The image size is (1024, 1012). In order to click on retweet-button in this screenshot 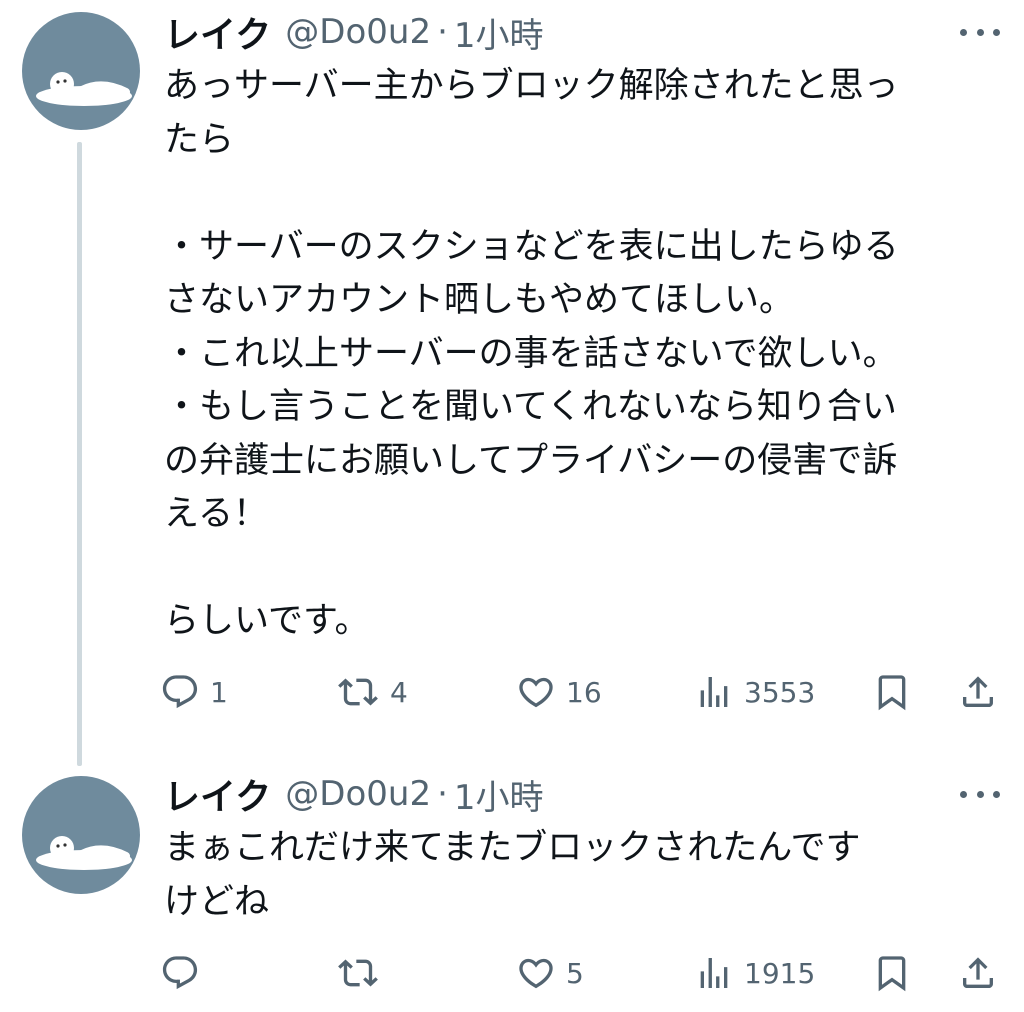, I will do `click(363, 973)`.